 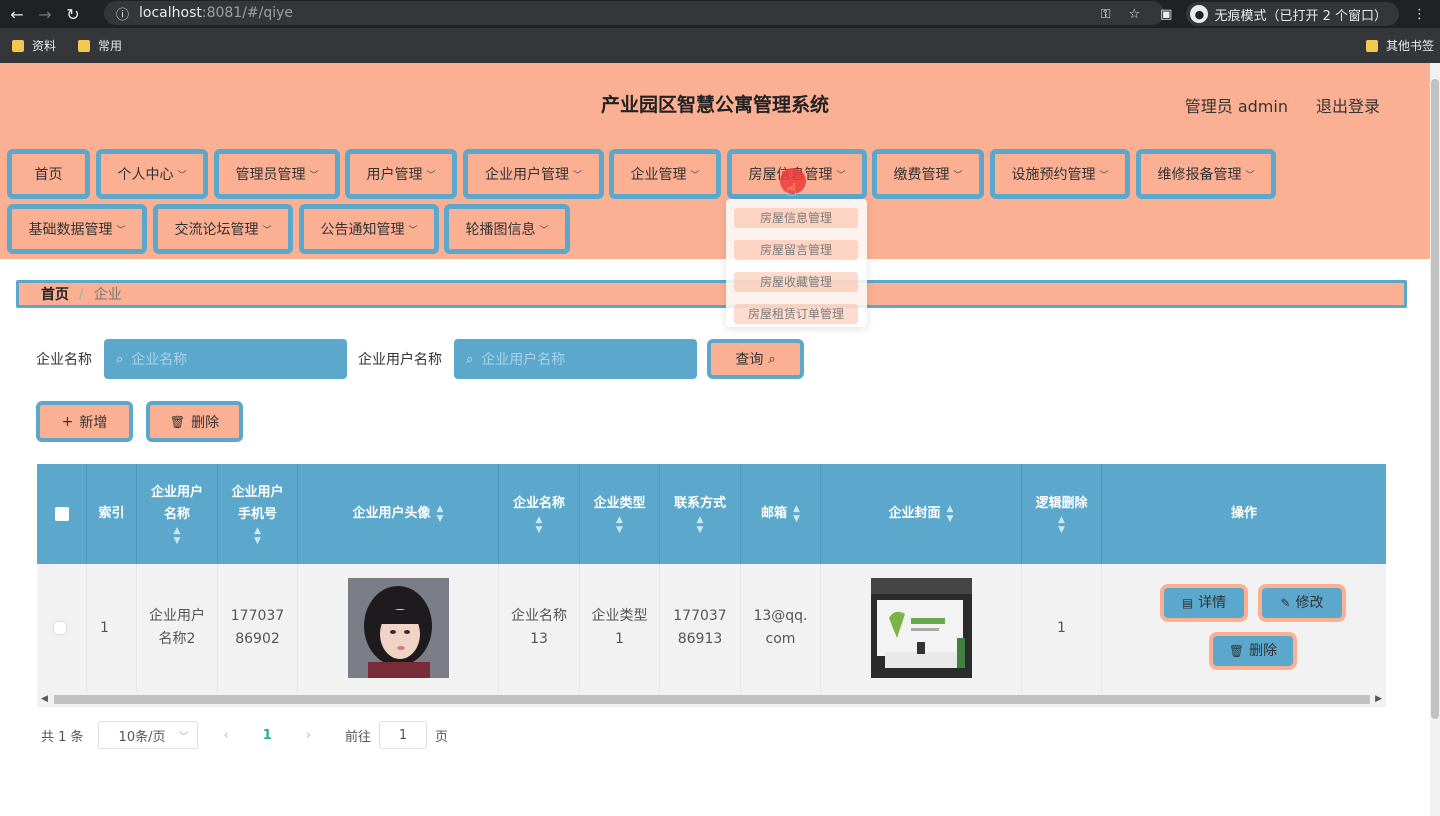 I want to click on edit-label: 修改, so click(x=1309, y=602).